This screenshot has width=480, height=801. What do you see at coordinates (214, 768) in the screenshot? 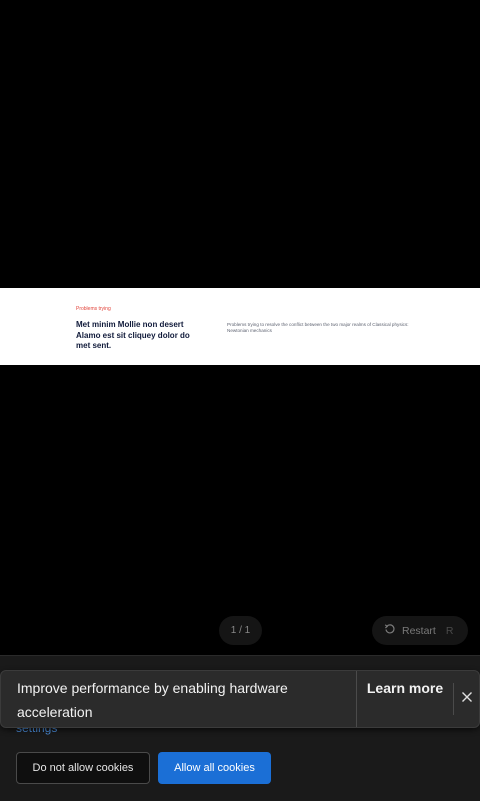
I see `allow-cookies-button: Allow all cookies` at bounding box center [214, 768].